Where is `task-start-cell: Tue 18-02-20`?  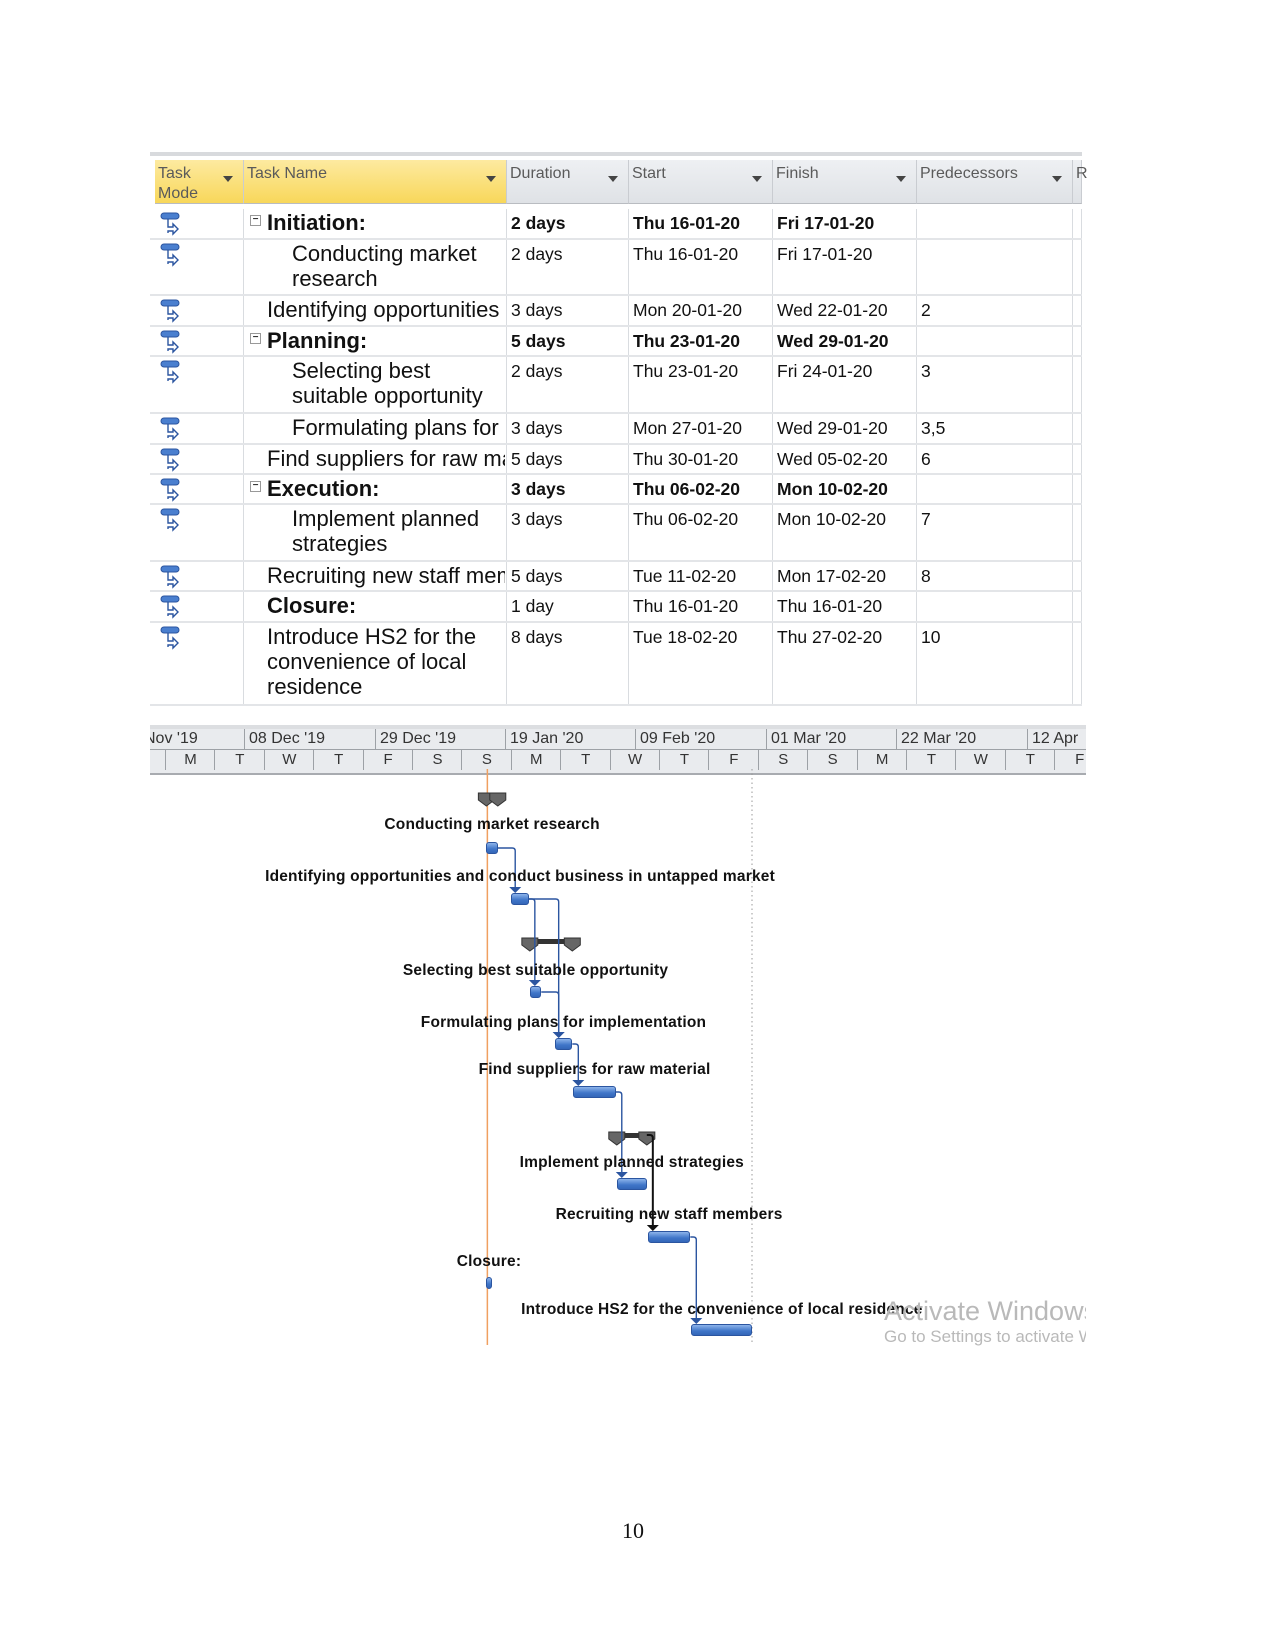
task-start-cell: Tue 18-02-20 is located at coordinates (701, 663).